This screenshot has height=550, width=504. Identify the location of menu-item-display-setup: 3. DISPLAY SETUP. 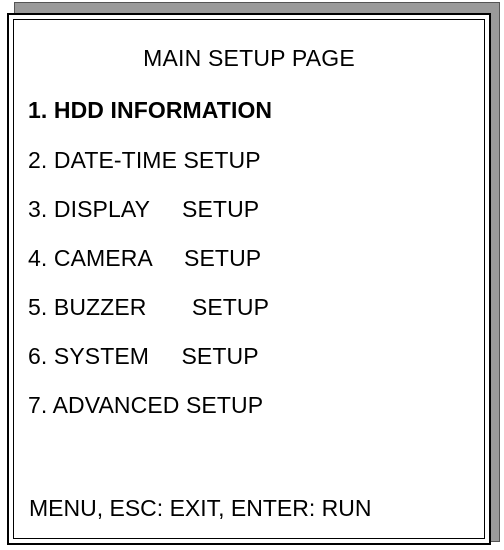
(143, 209).